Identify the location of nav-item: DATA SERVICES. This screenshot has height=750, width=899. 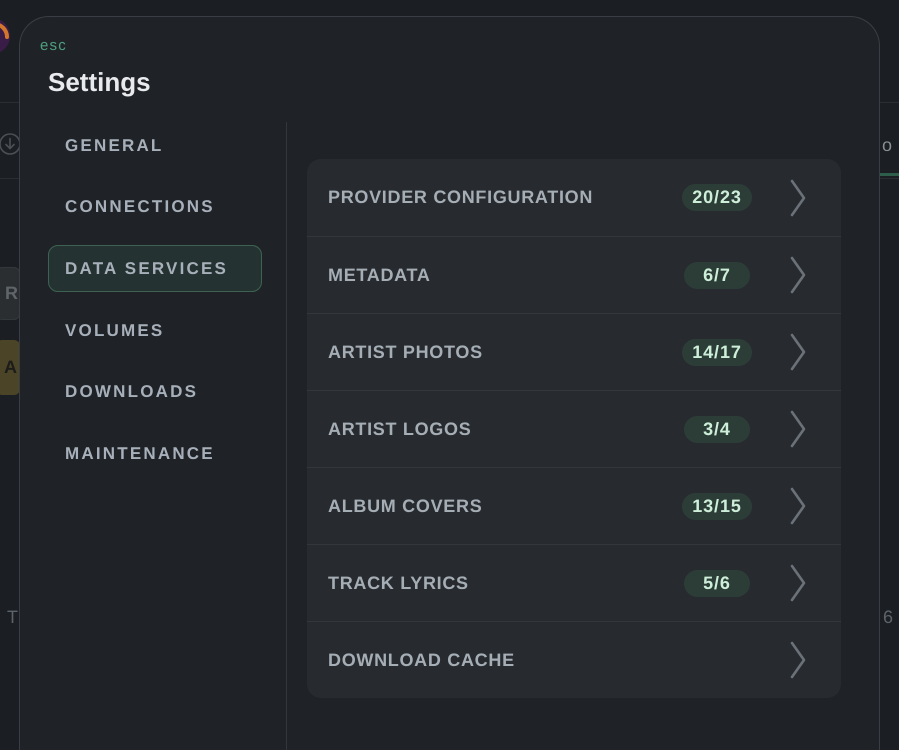
(155, 268).